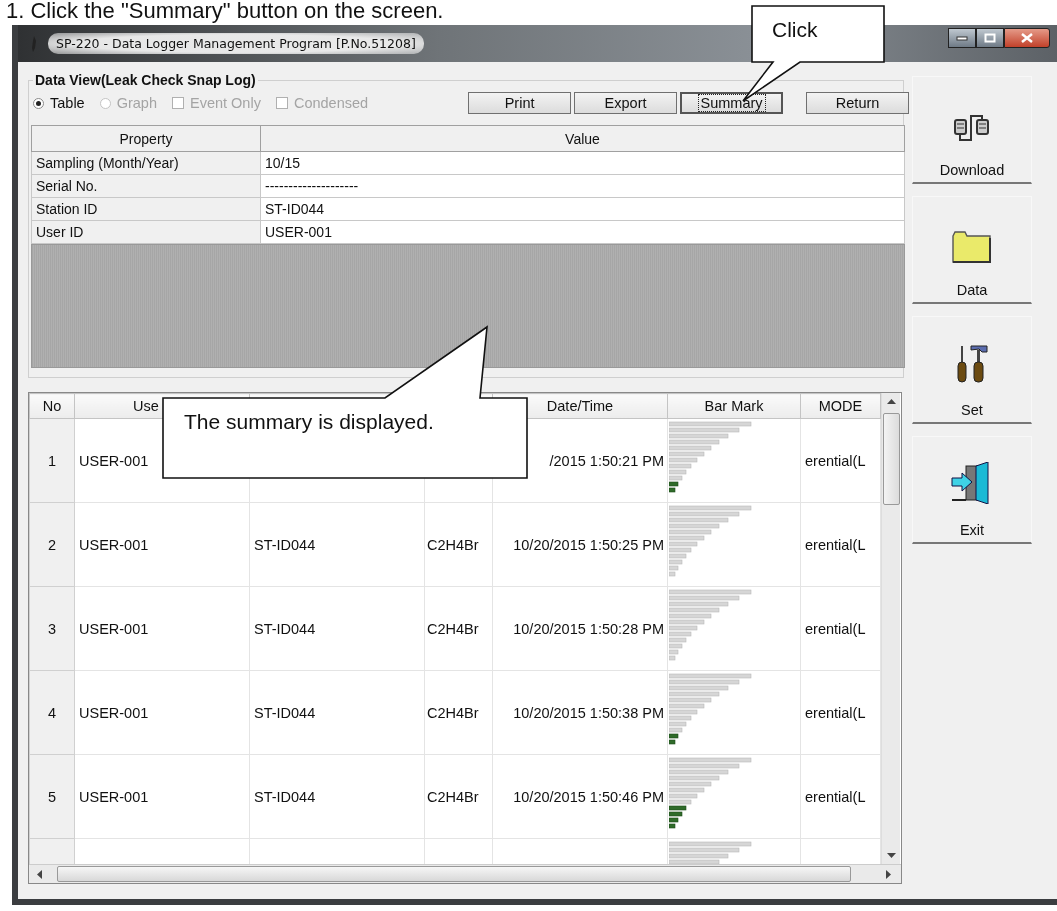 This screenshot has width=1057, height=911. I want to click on sidebar-button: Set, so click(972, 370).